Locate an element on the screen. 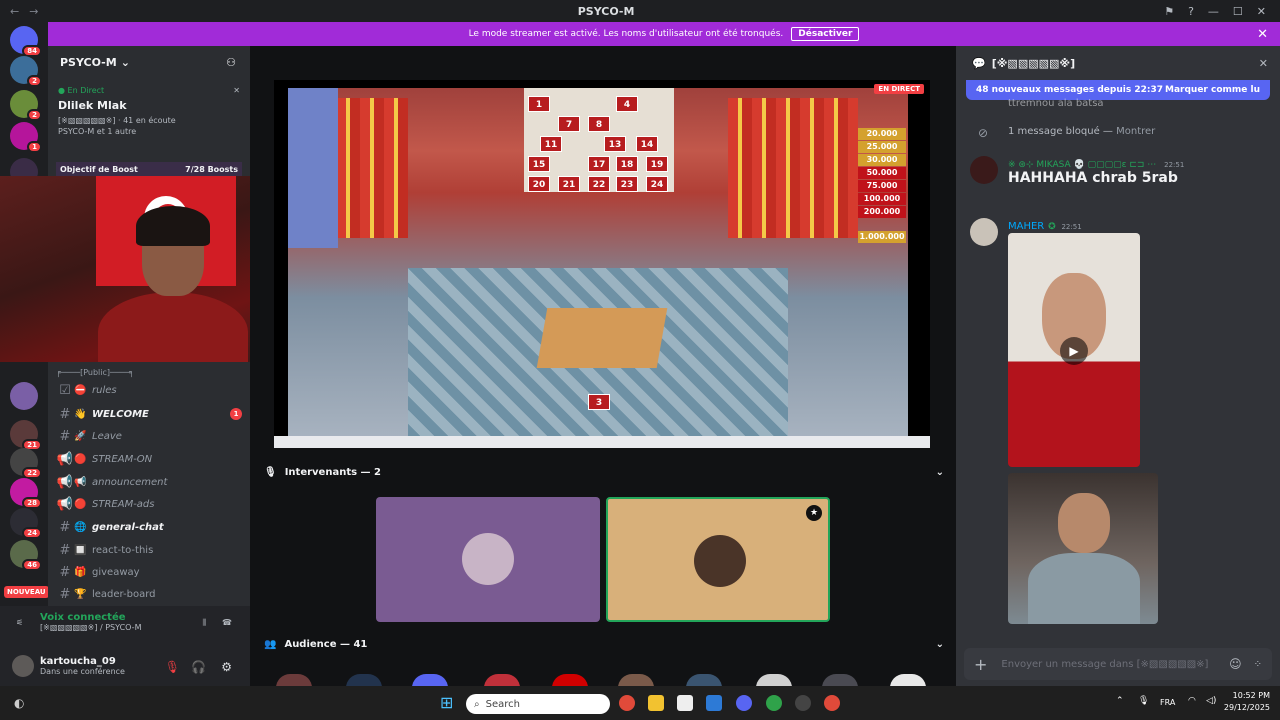  channel-leave: # 🚀 Leave is located at coordinates (149, 436).